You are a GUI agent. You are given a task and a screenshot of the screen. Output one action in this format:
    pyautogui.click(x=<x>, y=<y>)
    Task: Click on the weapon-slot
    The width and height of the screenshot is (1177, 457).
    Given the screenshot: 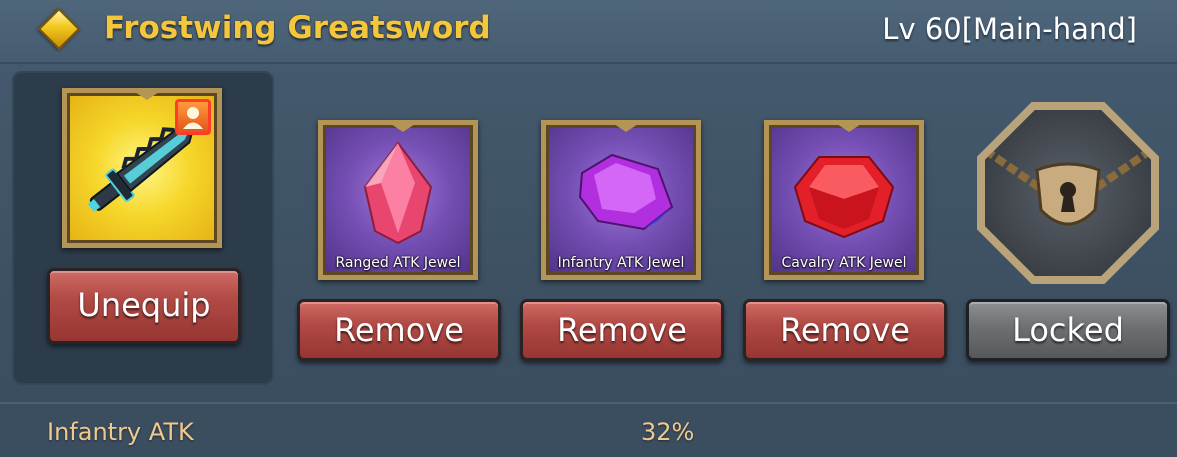 What is the action you would take?
    pyautogui.click(x=142, y=168)
    